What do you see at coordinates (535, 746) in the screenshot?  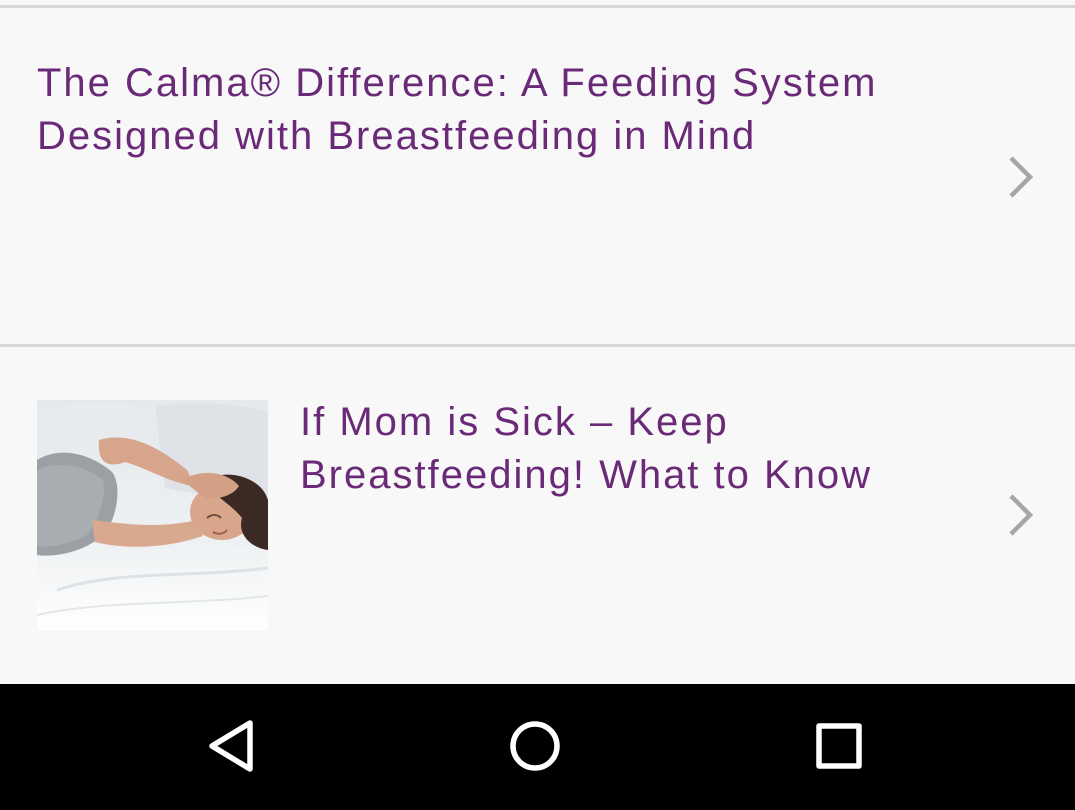 I see `home-circle-icon` at bounding box center [535, 746].